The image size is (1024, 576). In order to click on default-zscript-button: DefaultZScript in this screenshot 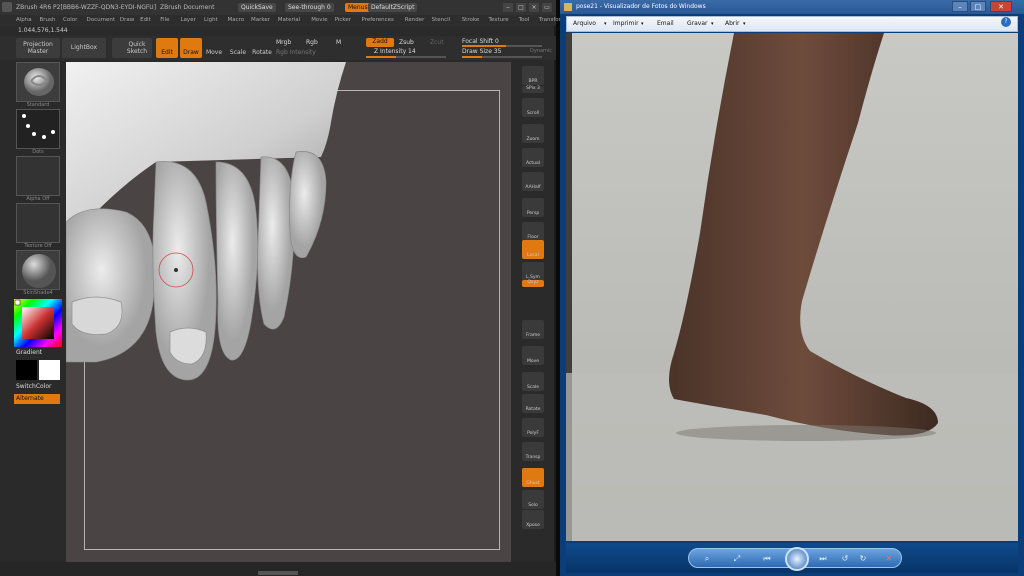, I will do `click(393, 7)`.